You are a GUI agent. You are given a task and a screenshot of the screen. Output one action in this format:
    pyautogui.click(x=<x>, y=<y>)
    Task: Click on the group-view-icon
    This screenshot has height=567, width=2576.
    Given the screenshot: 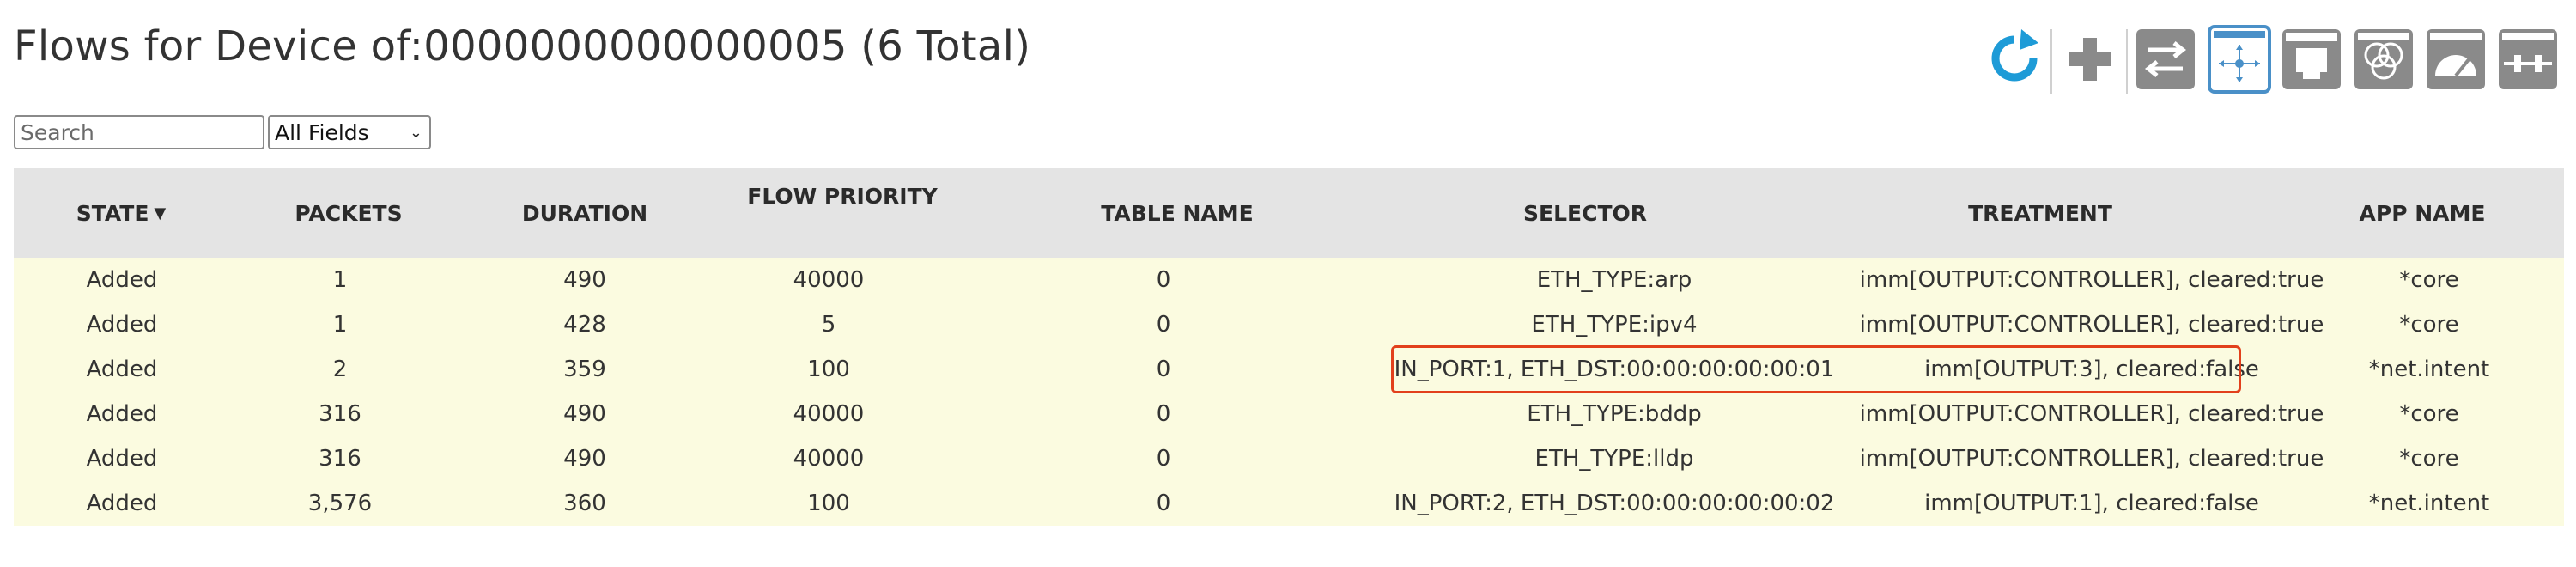 What is the action you would take?
    pyautogui.click(x=2383, y=59)
    